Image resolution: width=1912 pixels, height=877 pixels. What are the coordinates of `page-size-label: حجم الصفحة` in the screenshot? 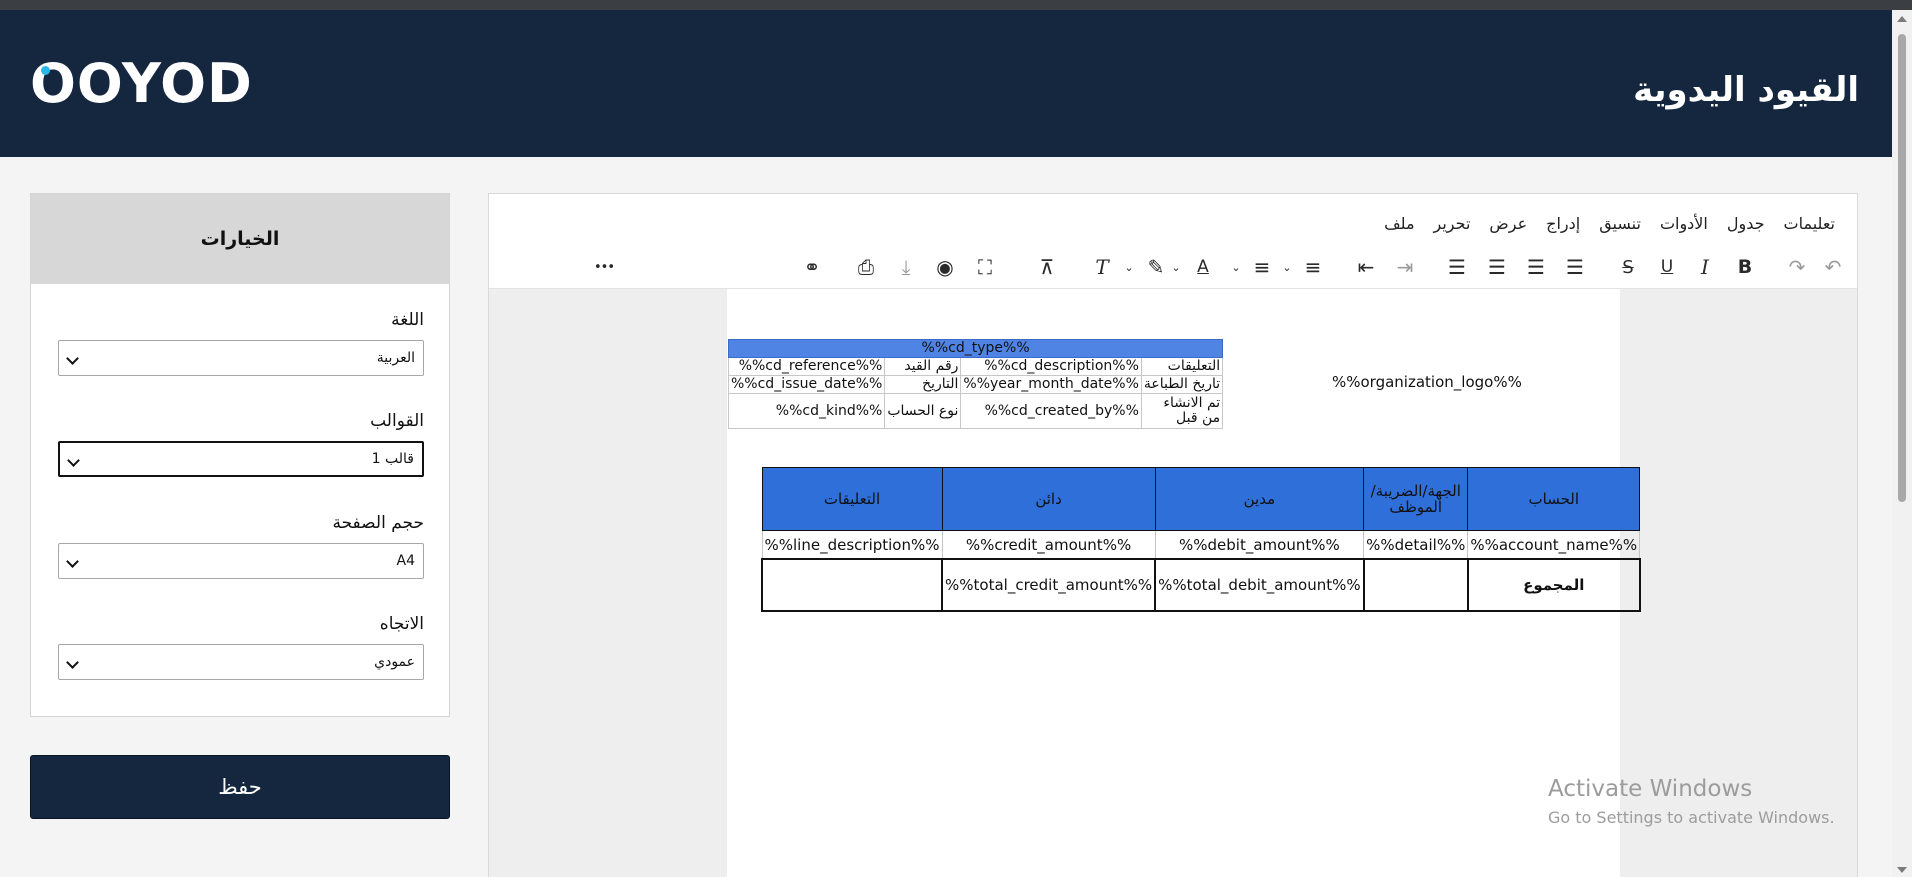 It's located at (378, 523).